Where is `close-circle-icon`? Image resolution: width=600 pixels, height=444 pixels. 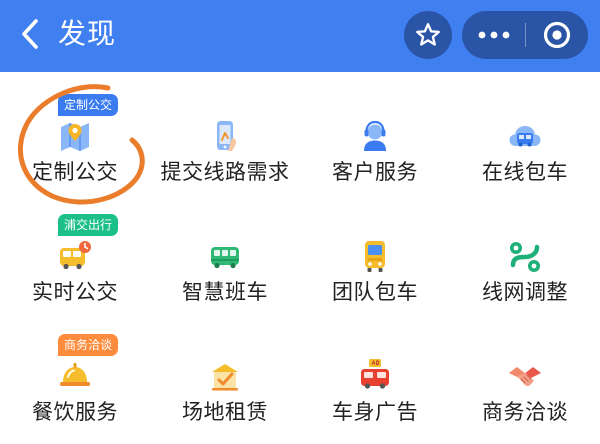
close-circle-icon is located at coordinates (557, 35).